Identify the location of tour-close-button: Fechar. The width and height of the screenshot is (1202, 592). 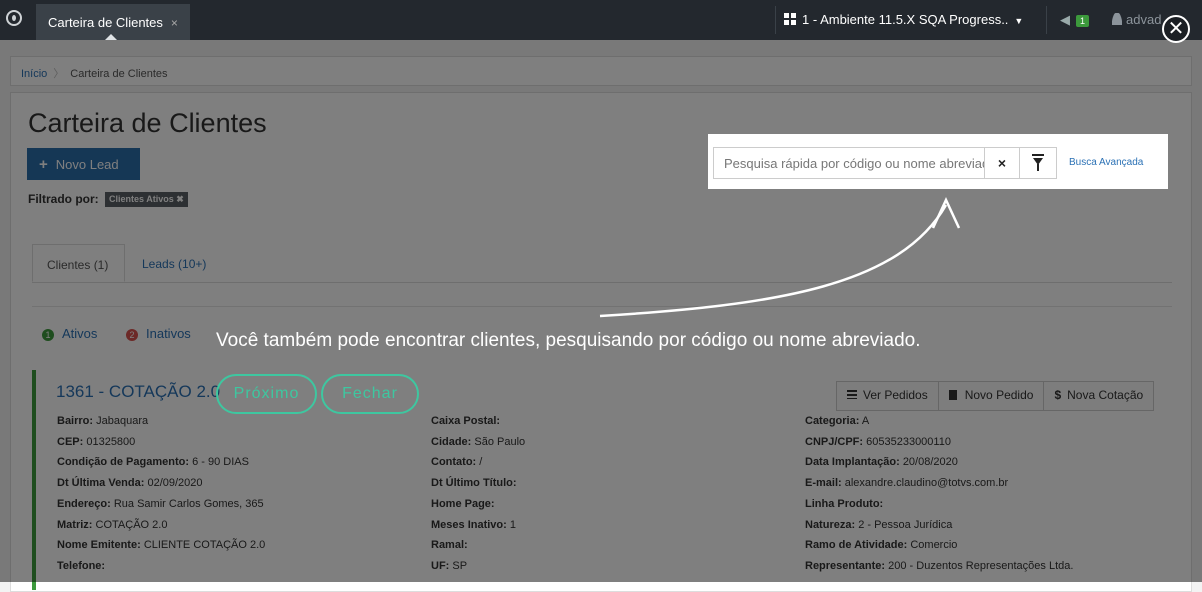
(370, 394).